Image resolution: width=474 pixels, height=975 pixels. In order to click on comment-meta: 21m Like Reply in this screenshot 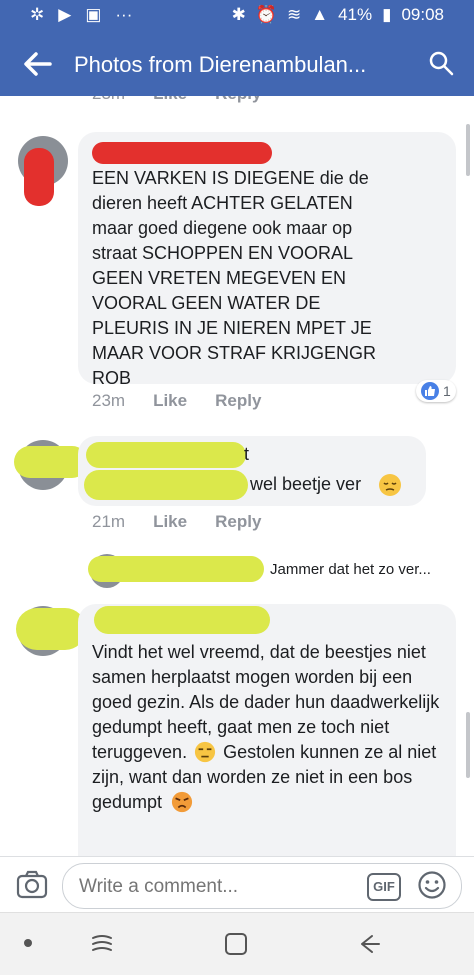, I will do `click(176, 522)`.